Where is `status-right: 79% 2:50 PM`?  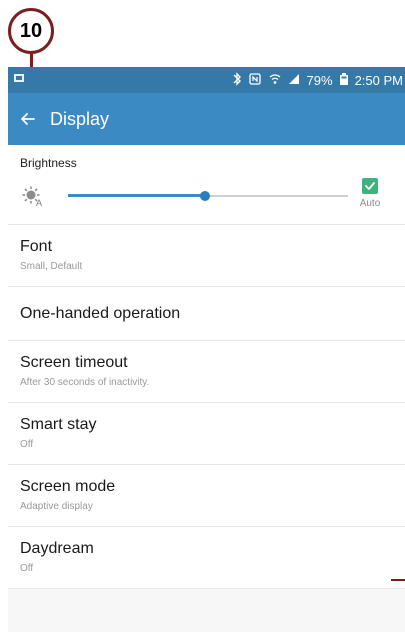 status-right: 79% 2:50 PM is located at coordinates (318, 80).